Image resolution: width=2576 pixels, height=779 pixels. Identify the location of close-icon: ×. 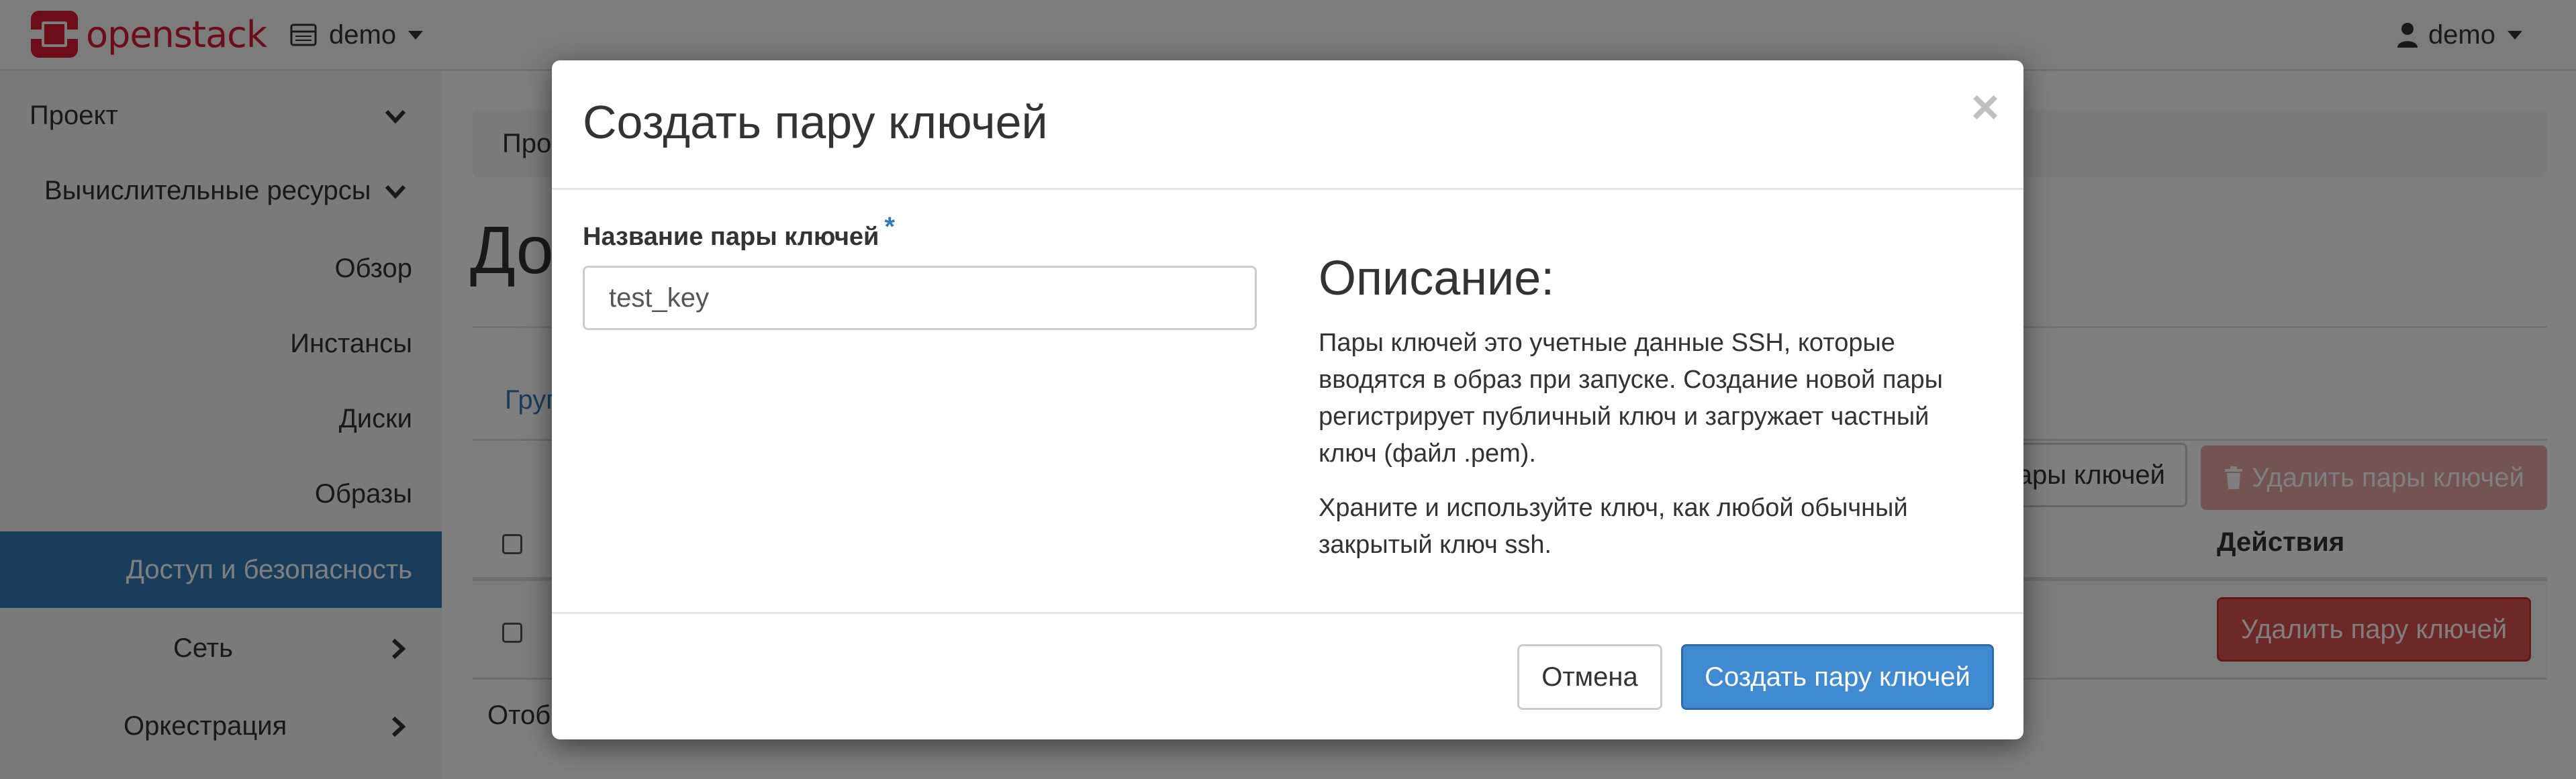
(1985, 107).